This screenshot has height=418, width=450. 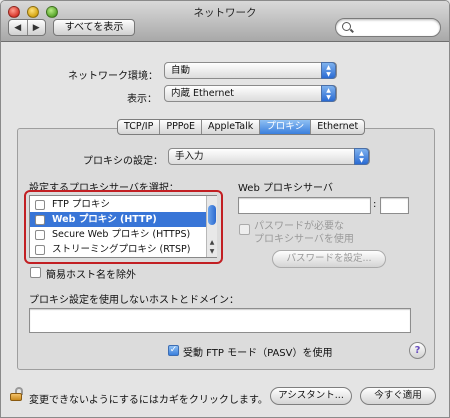 I want to click on exclude-simple-hostnames-label: 簡易ホスト名を除外, so click(x=91, y=275).